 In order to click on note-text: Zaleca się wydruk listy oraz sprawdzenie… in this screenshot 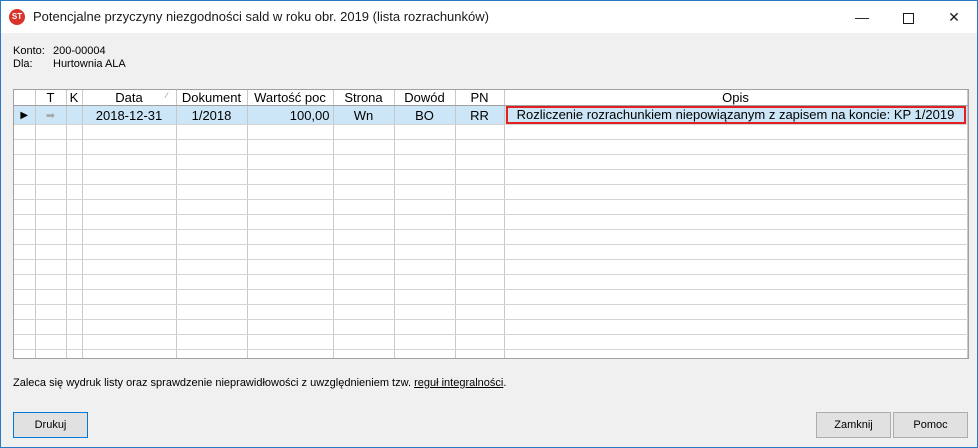, I will do `click(212, 383)`.